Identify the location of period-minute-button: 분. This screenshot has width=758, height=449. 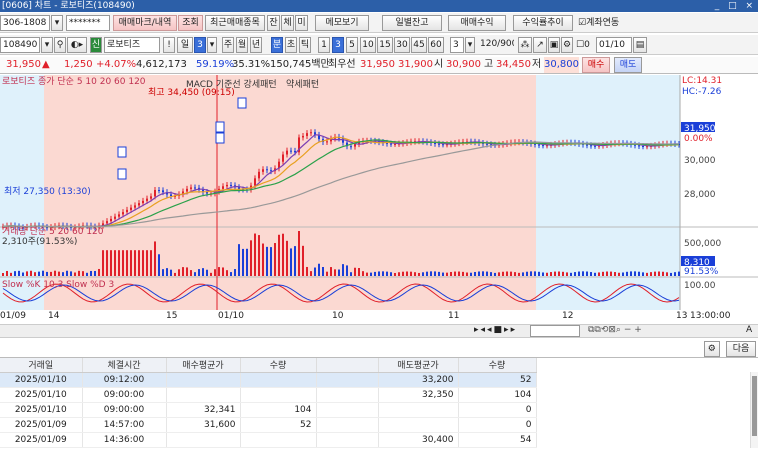
(277, 45).